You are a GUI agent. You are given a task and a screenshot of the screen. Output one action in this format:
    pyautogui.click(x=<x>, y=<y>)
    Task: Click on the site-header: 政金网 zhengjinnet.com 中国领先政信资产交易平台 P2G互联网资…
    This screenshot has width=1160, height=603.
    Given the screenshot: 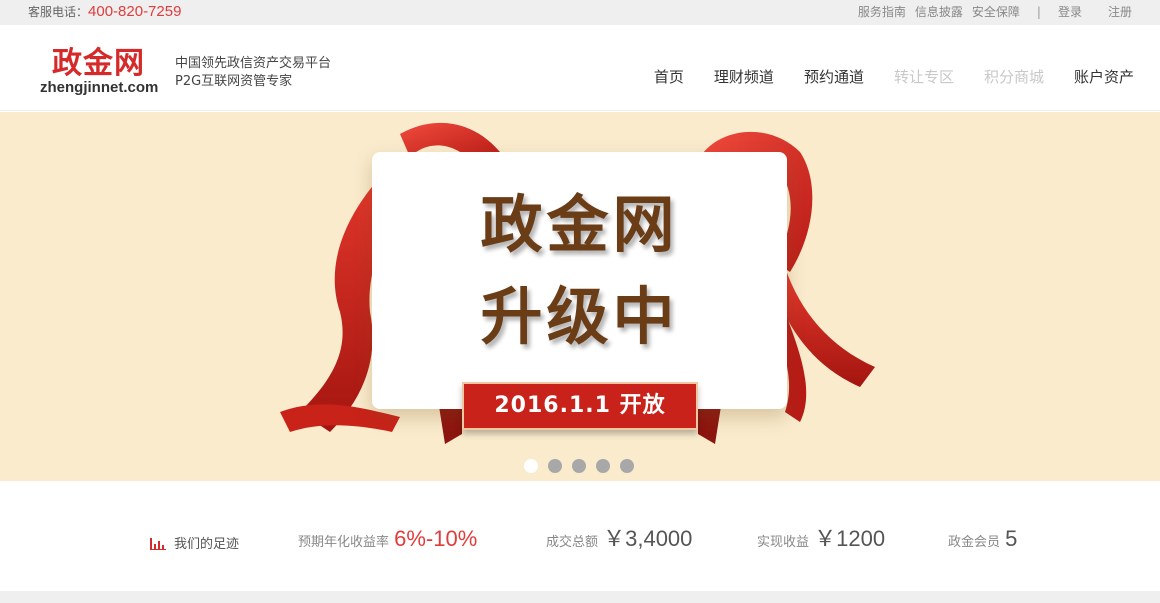 What is the action you would take?
    pyautogui.click(x=580, y=68)
    